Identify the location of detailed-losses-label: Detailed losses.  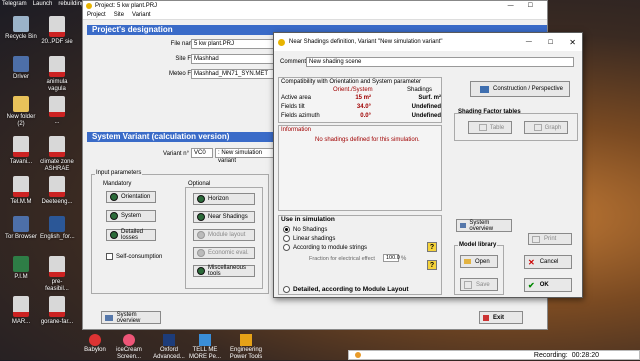
(132, 235).